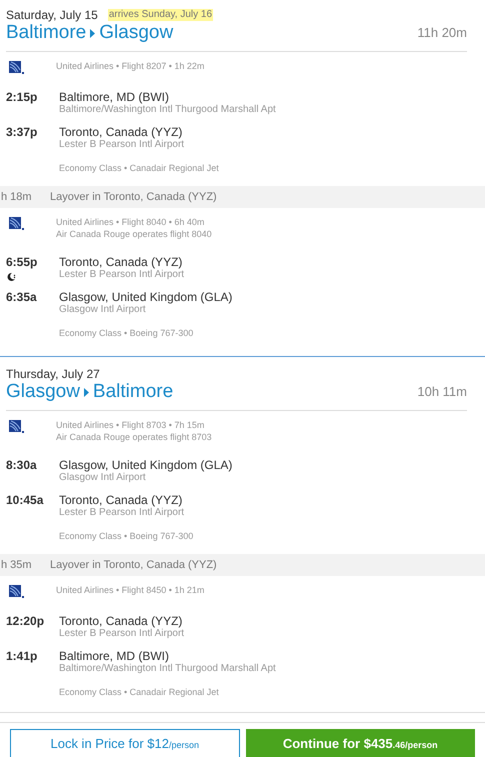  I want to click on departure-date: Thursday, July 27, so click(53, 374).